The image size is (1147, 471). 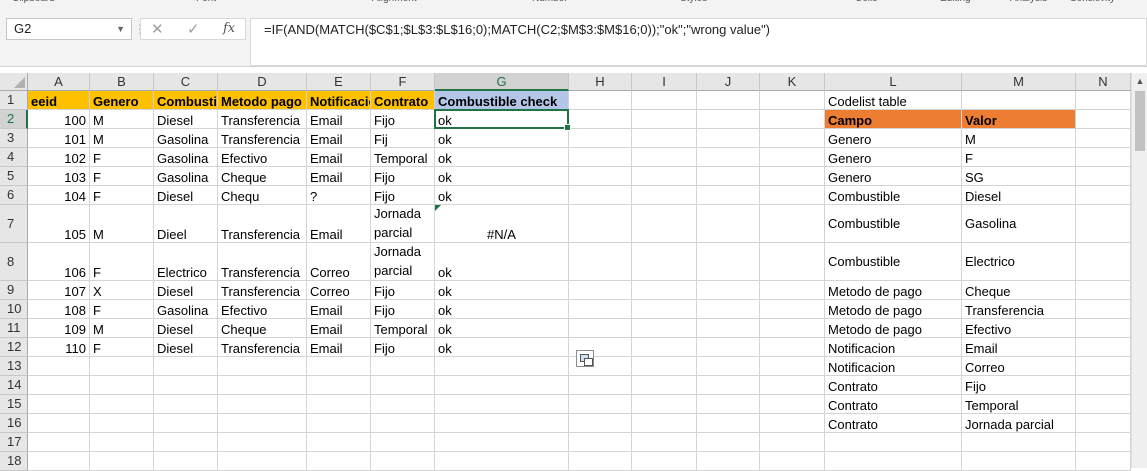 I want to click on name-box: G2 ▼, so click(x=69, y=29).